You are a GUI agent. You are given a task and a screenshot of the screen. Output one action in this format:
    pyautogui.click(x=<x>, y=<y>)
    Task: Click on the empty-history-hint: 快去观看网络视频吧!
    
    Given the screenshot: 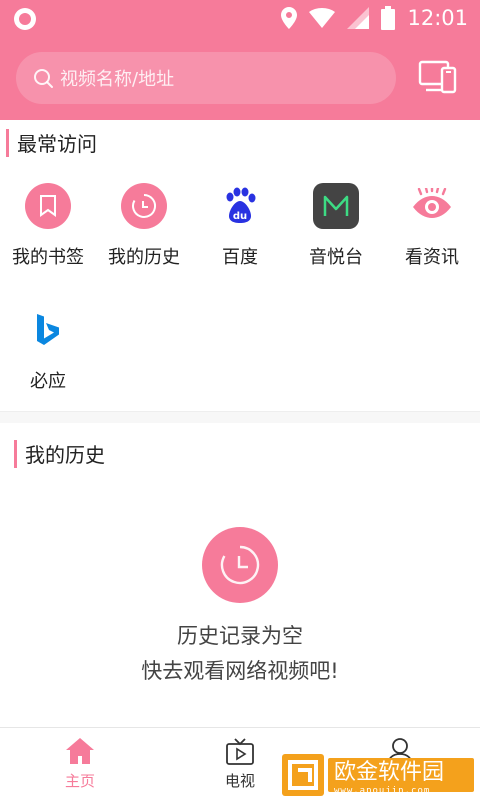 What is the action you would take?
    pyautogui.click(x=240, y=671)
    